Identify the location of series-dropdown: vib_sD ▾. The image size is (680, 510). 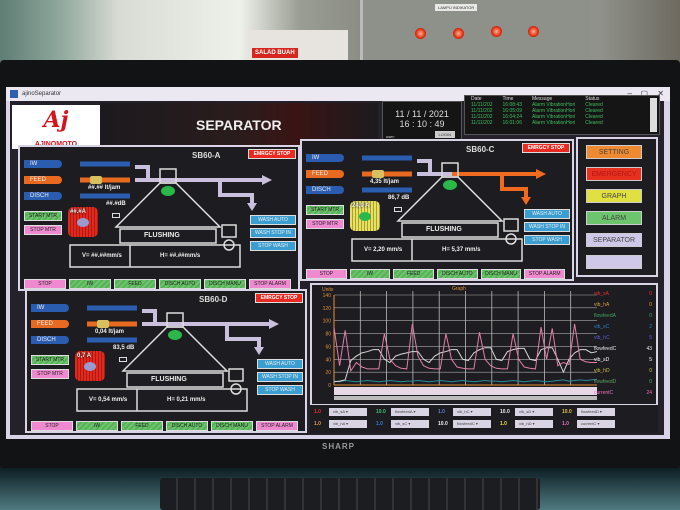
(534, 412).